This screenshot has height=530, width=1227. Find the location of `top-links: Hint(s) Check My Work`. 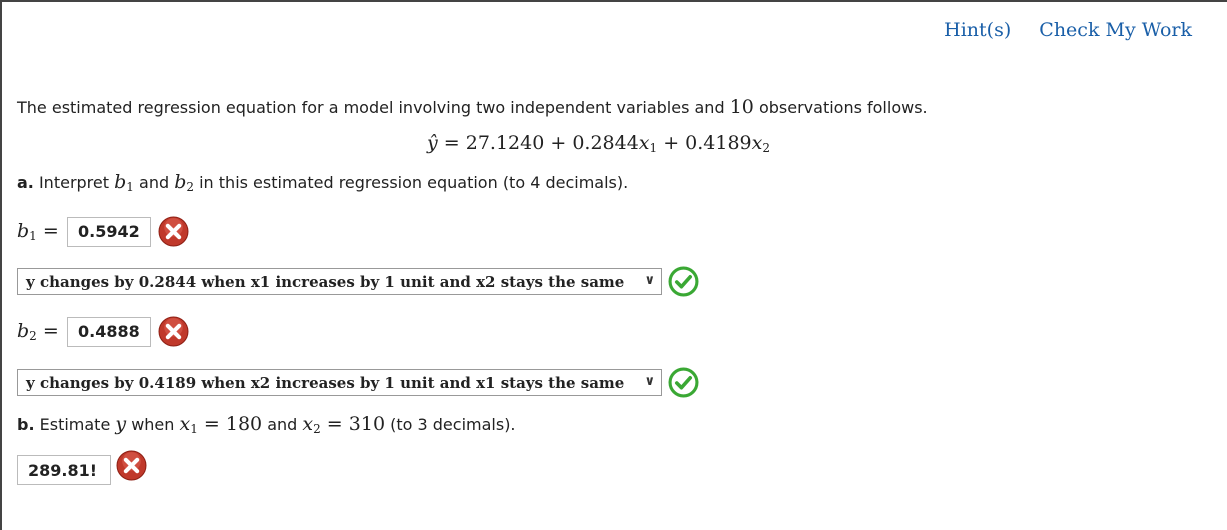

top-links: Hint(s) Check My Work is located at coordinates (1057, 30).